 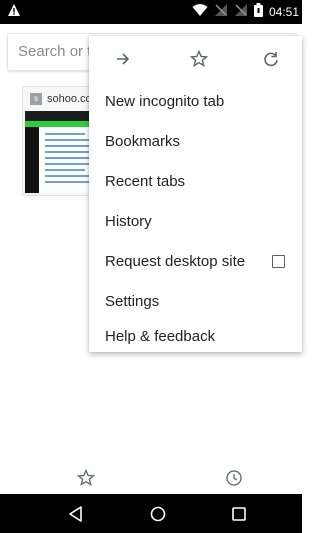 What do you see at coordinates (158, 514) in the screenshot?
I see `home-circle-icon` at bounding box center [158, 514].